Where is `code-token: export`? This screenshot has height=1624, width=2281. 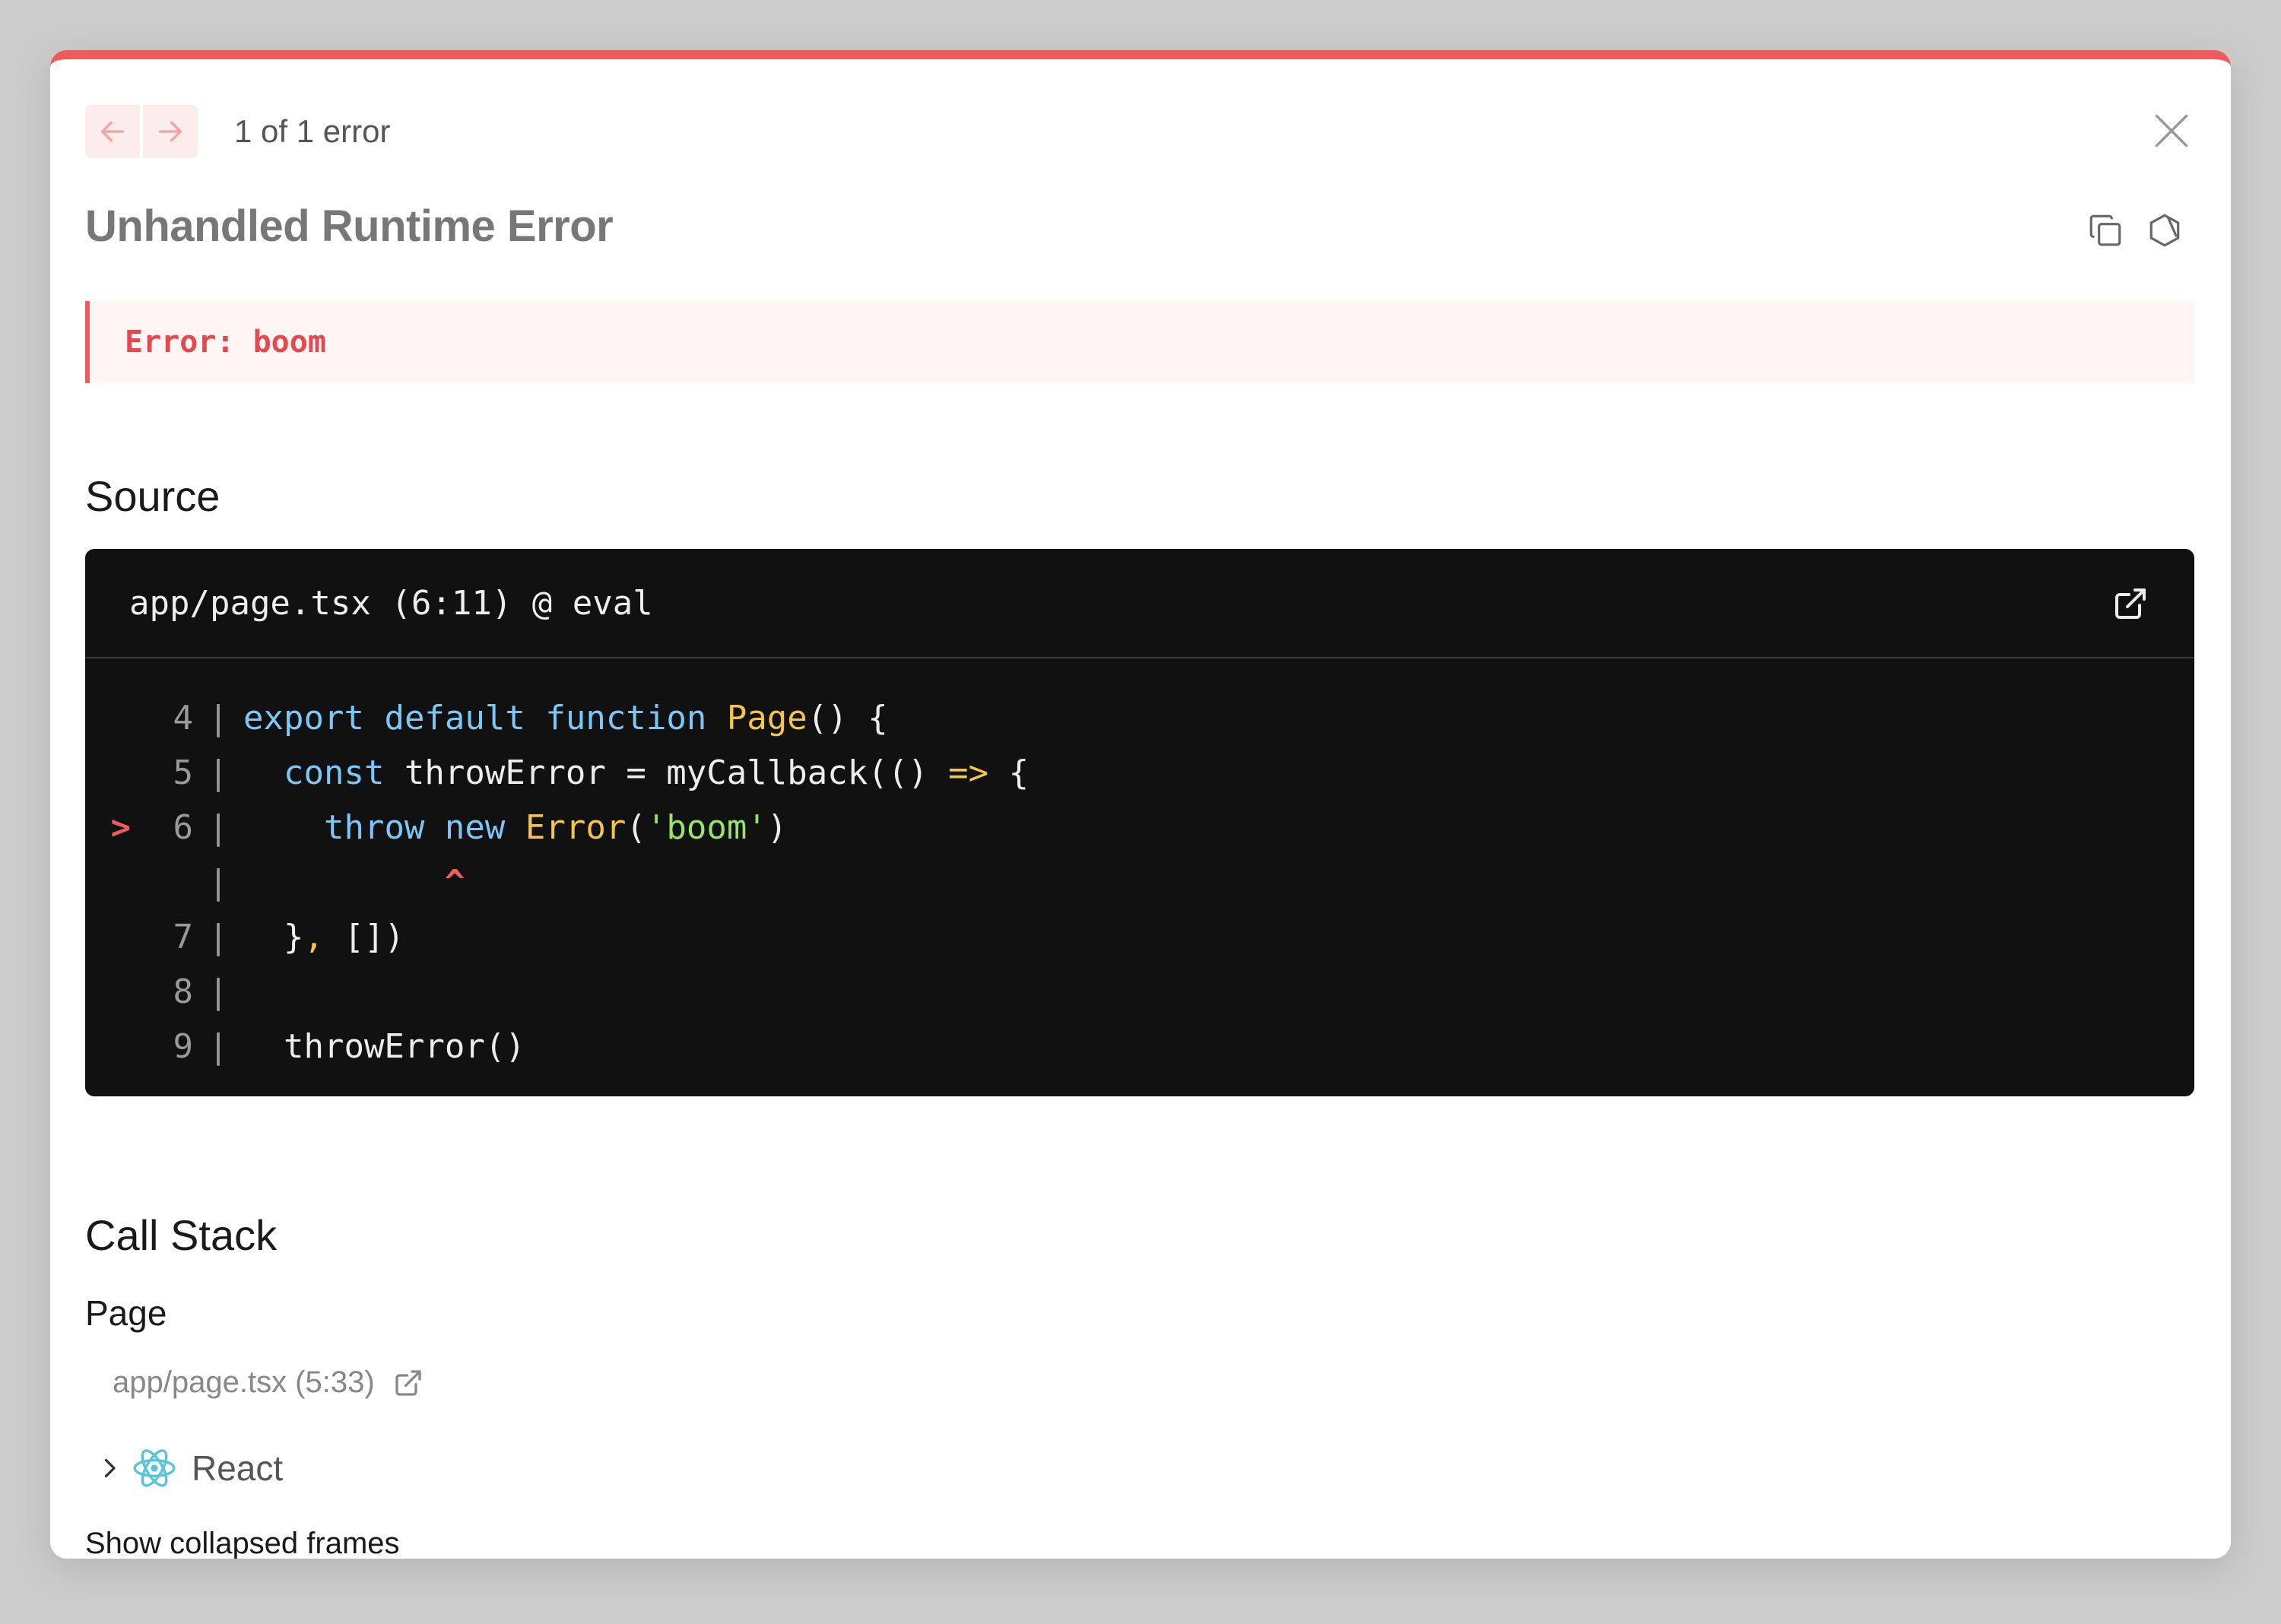
code-token: export is located at coordinates (303, 717).